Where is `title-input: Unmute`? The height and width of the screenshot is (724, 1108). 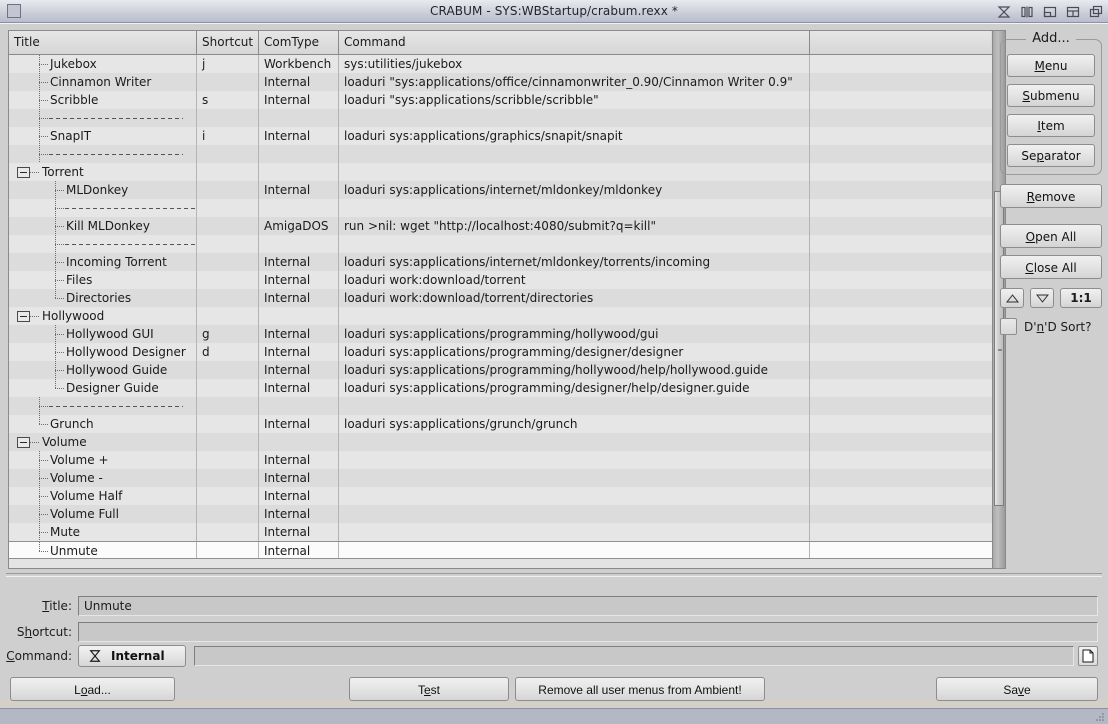 title-input: Unmute is located at coordinates (588, 606).